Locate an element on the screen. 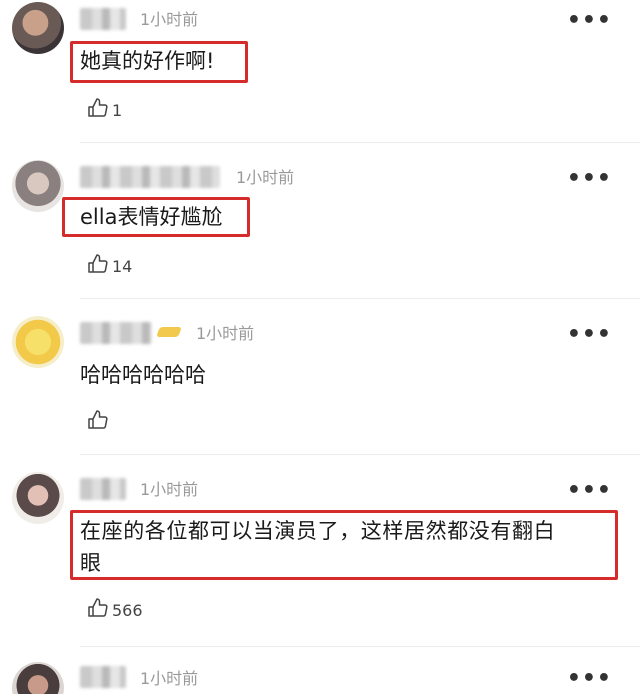 Image resolution: width=640 pixels, height=694 pixels. like-button: 1 is located at coordinates (104, 110).